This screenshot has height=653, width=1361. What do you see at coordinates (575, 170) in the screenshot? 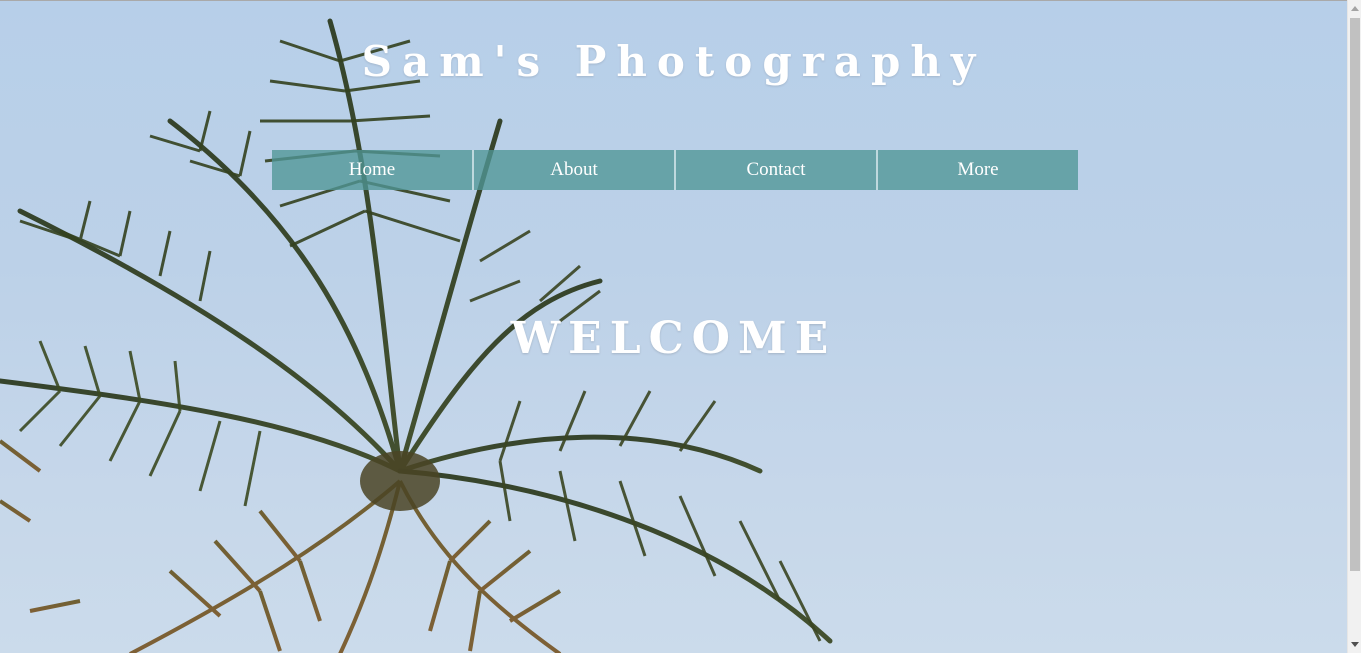
I see `nav-item-about: About` at bounding box center [575, 170].